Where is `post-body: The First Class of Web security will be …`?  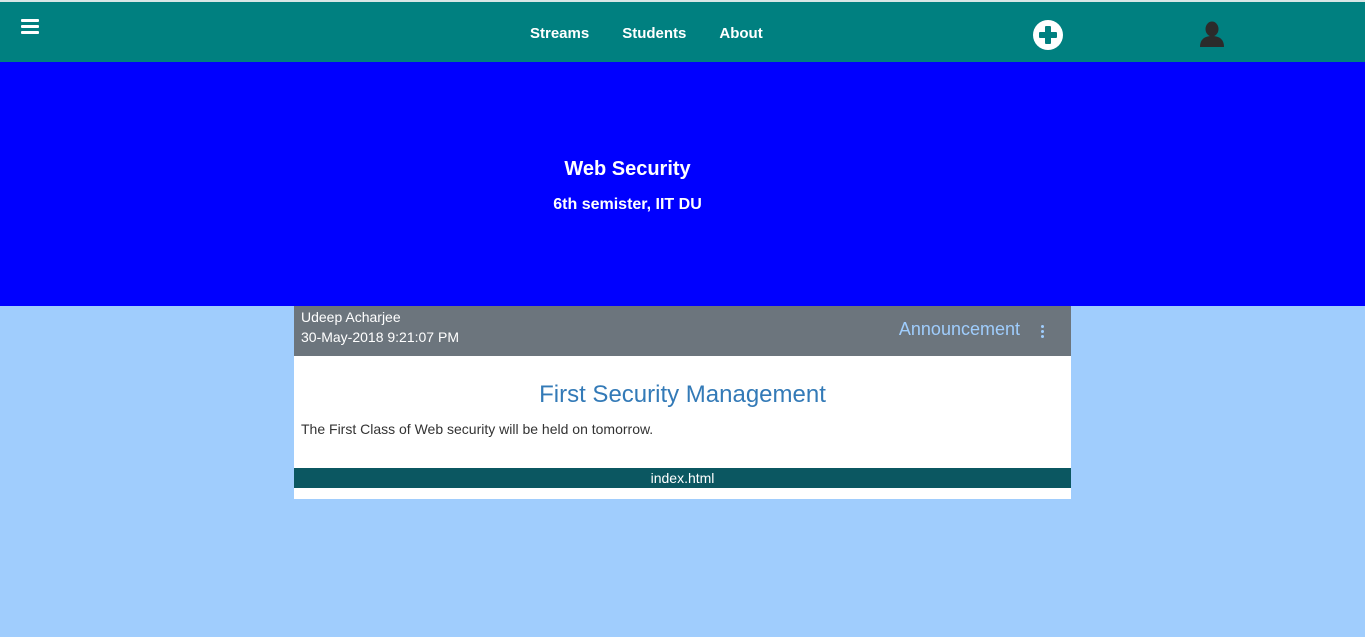
post-body: The First Class of Web security will be … is located at coordinates (477, 429).